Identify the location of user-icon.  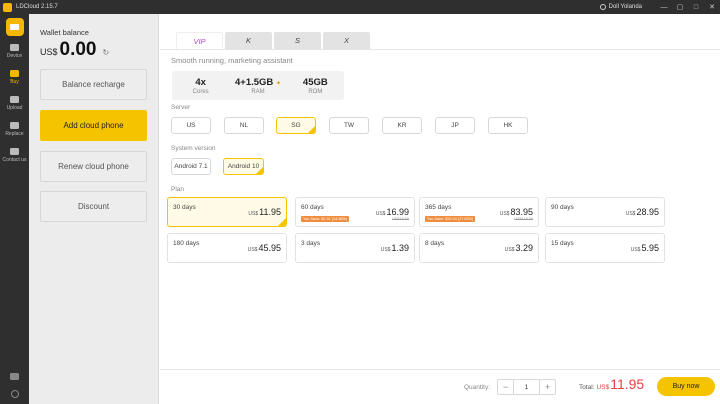
(602, 7).